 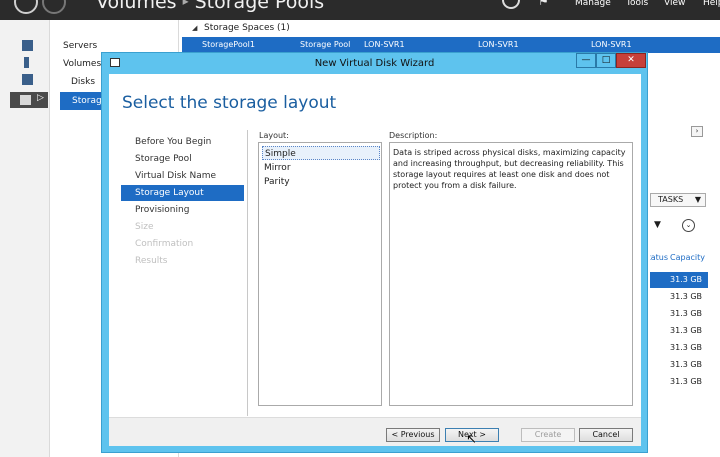 I want to click on step-results: Results, so click(x=151, y=261).